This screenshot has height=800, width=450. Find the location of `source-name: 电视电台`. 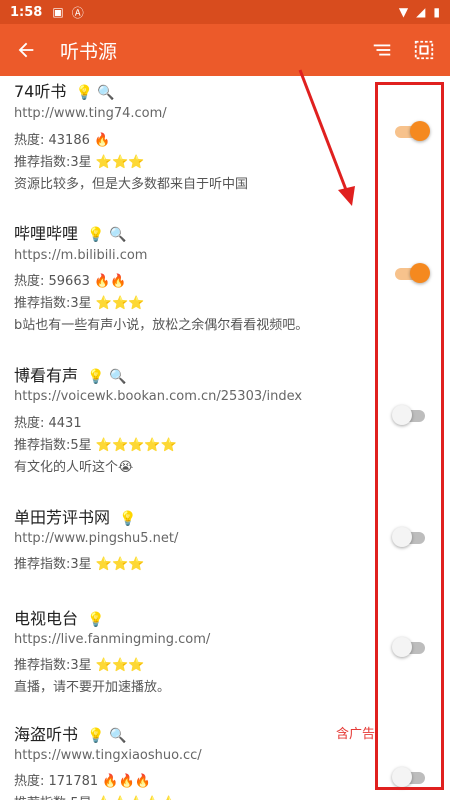

source-name: 电视电台 is located at coordinates (46, 618).